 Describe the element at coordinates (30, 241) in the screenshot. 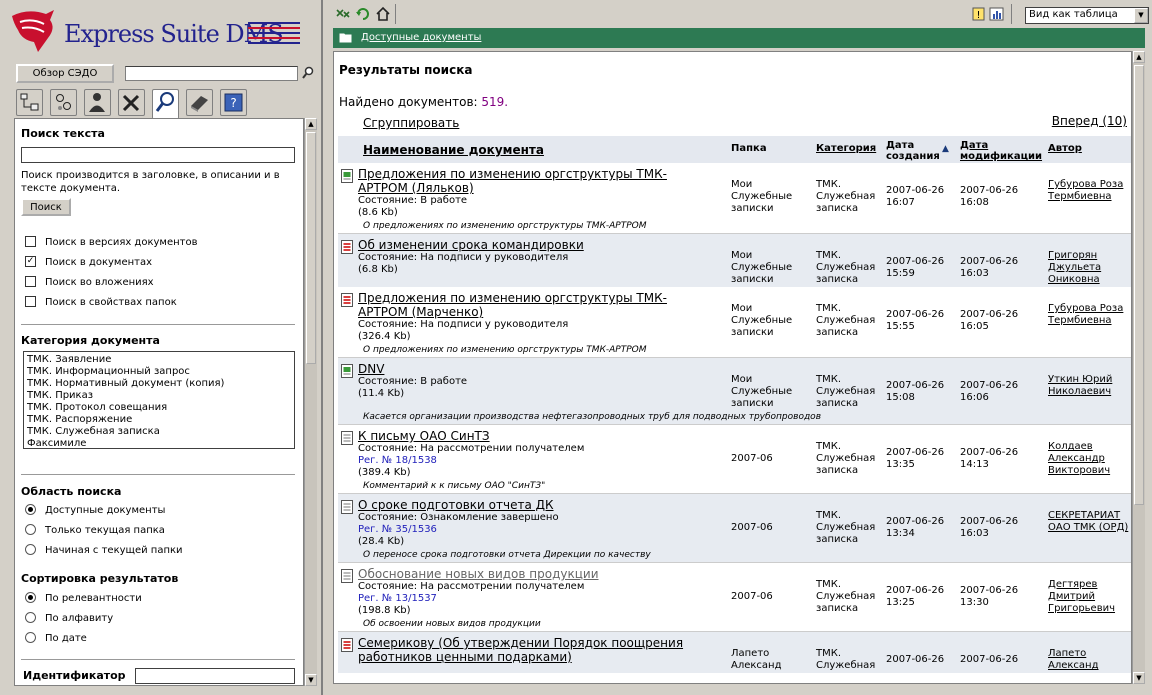

I see `search-versions-checkbox` at that location.